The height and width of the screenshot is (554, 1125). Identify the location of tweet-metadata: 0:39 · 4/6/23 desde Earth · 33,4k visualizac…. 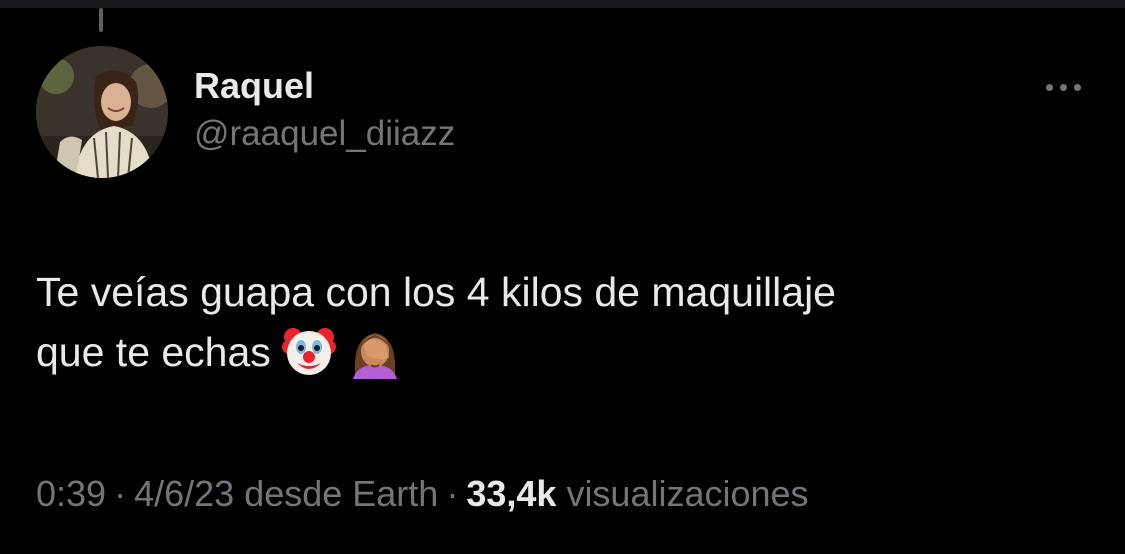
(422, 494).